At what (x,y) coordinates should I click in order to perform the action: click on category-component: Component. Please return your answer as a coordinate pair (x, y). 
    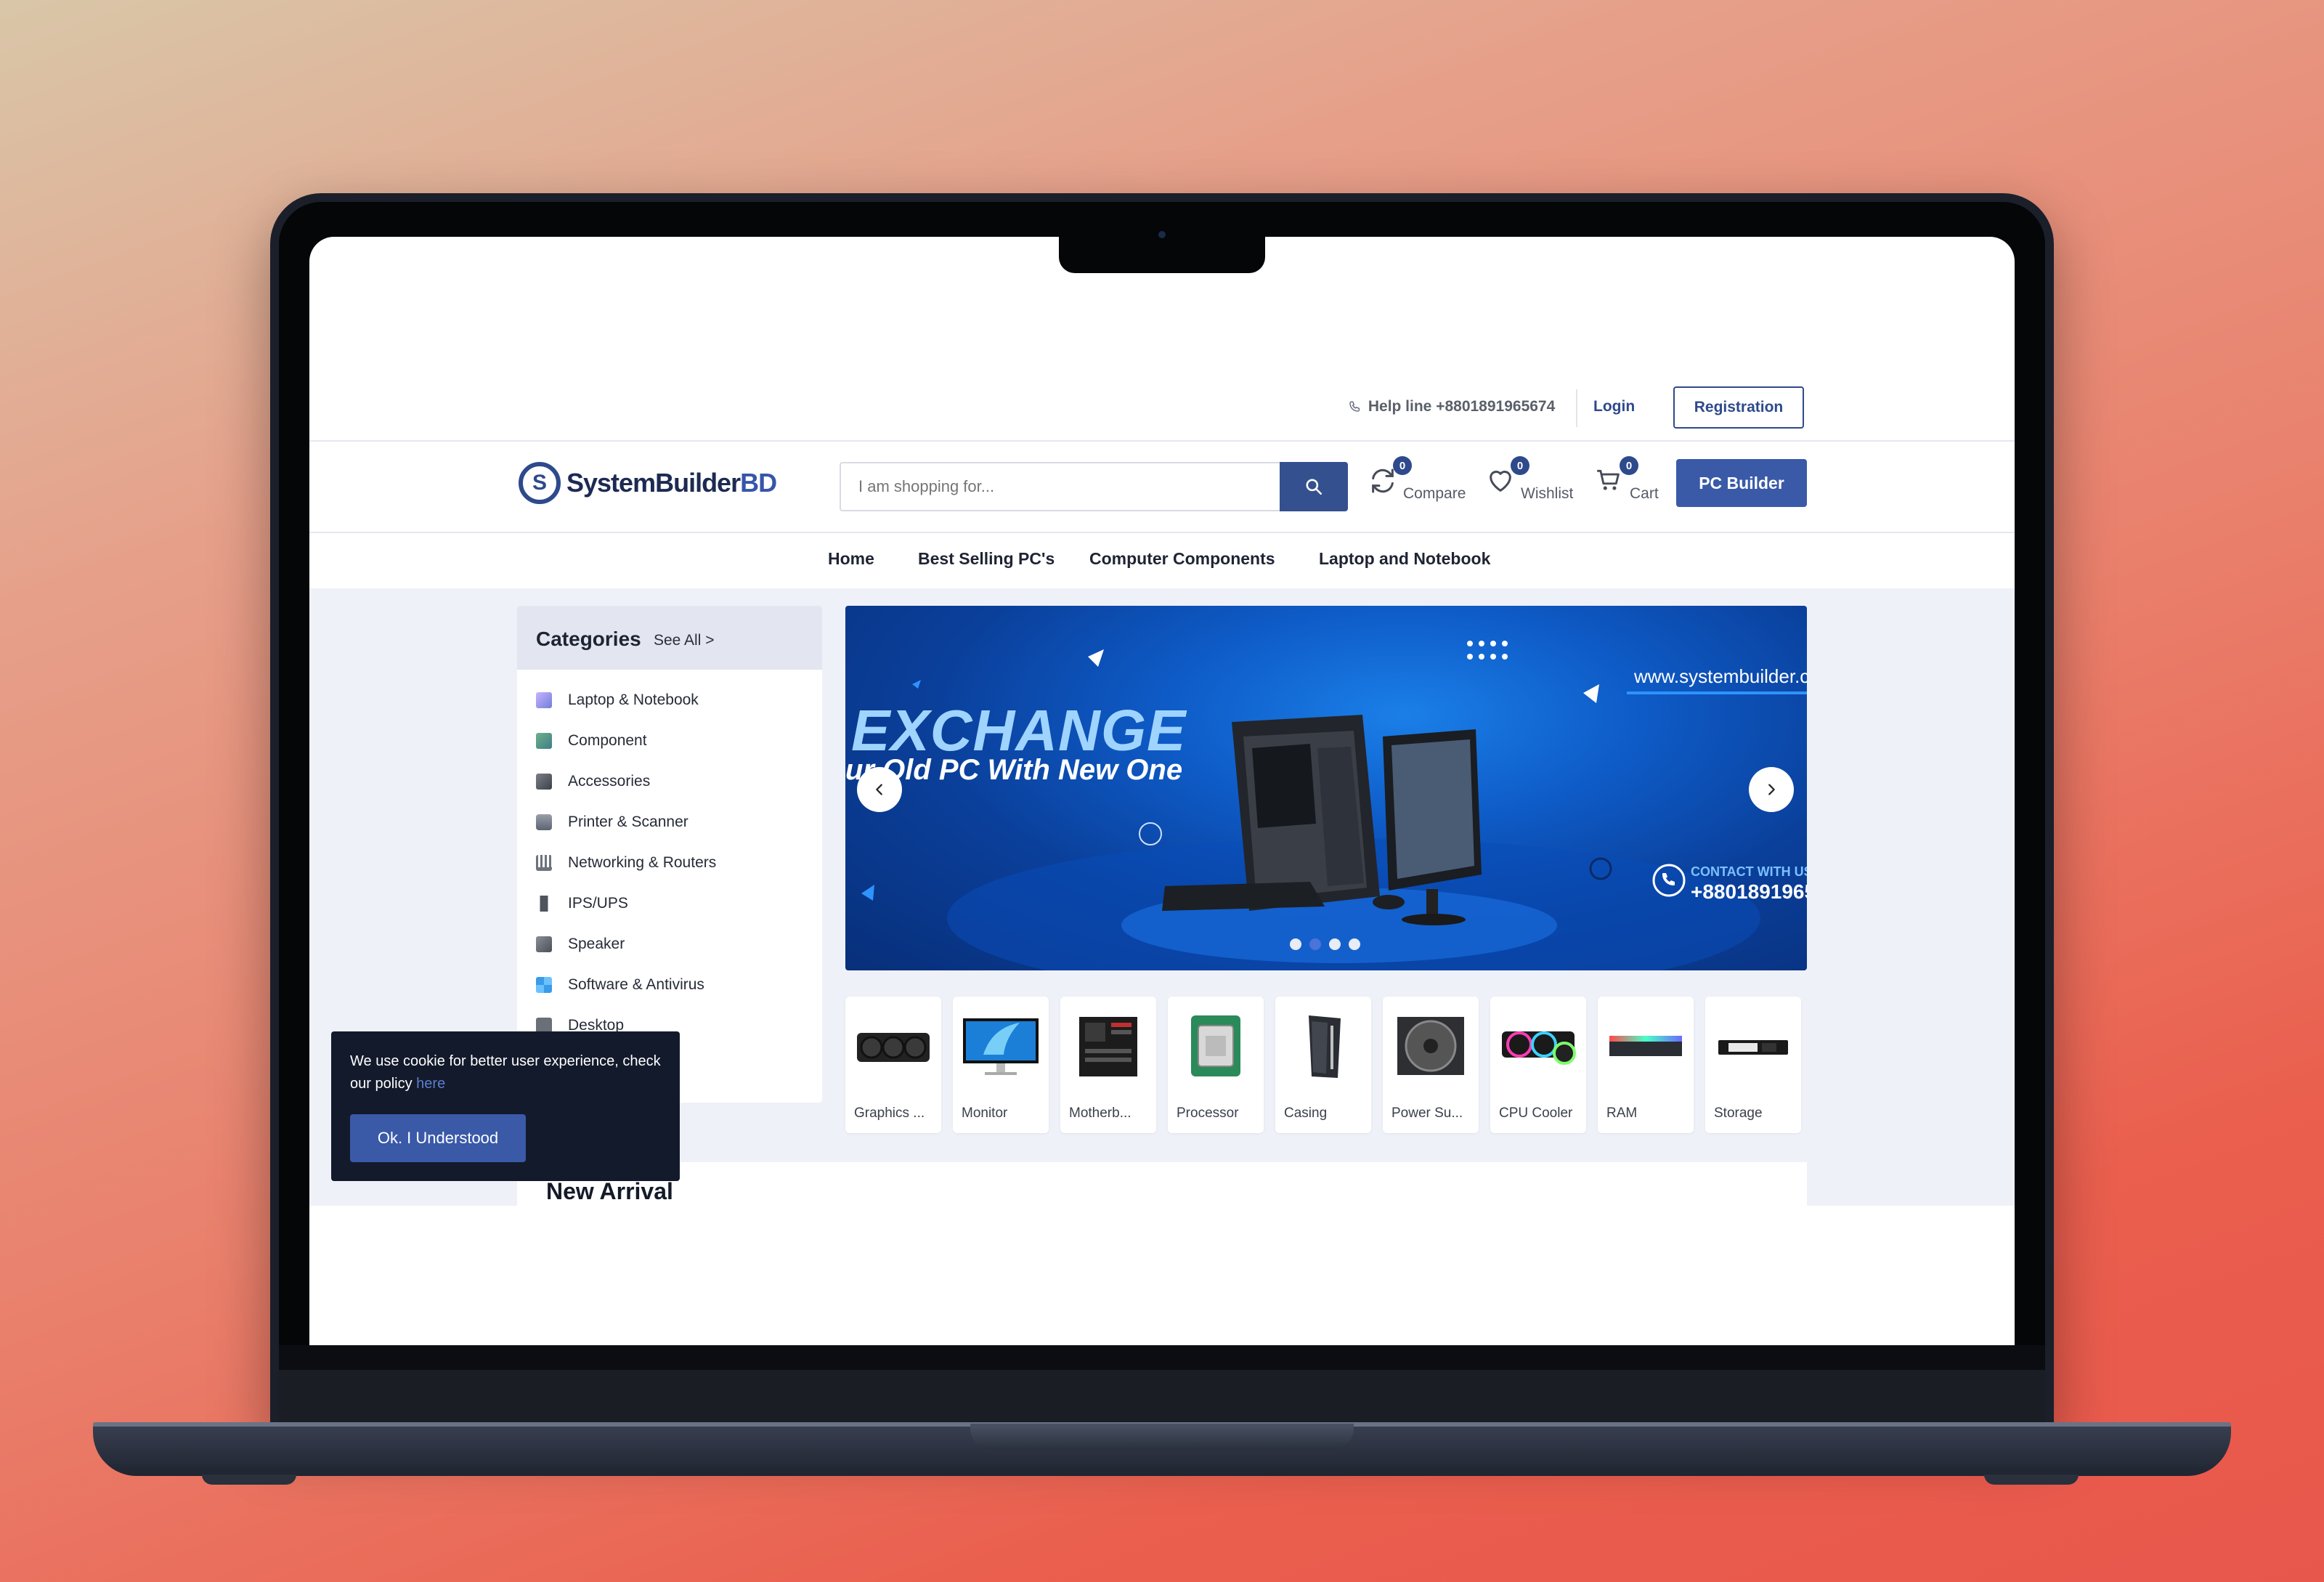
    Looking at the image, I should click on (591, 740).